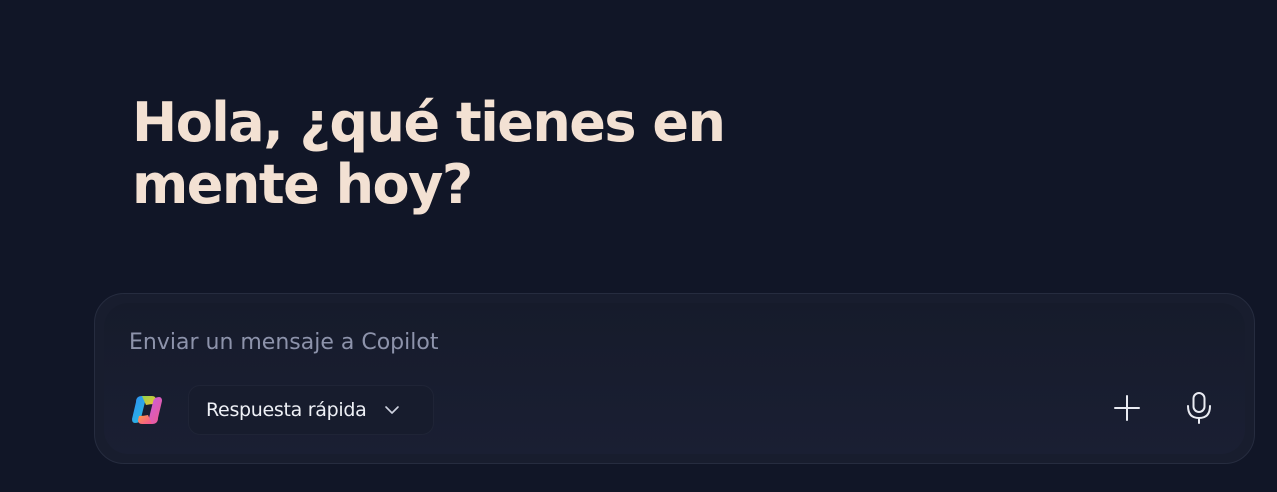 The height and width of the screenshot is (492, 1277). I want to click on microphone-icon, so click(1199, 410).